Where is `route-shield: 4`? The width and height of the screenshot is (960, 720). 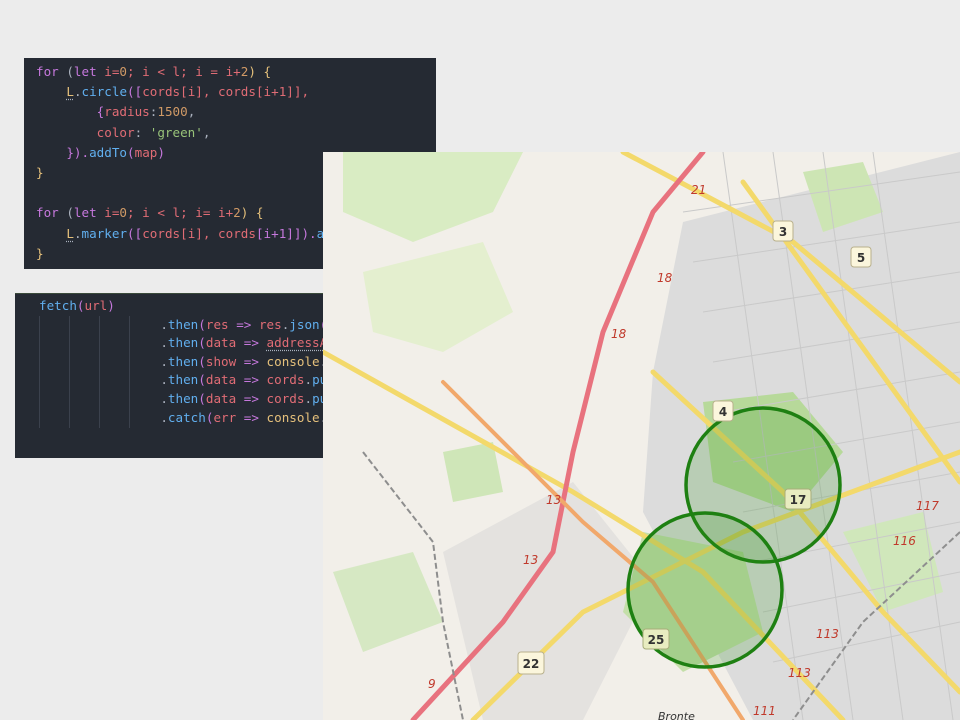 route-shield: 4 is located at coordinates (723, 411).